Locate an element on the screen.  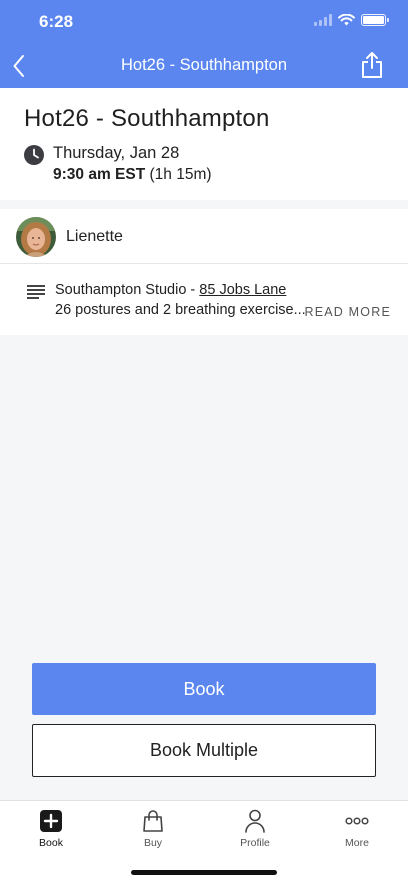
studio-address-link: 85 Jobs Lane is located at coordinates (242, 290).